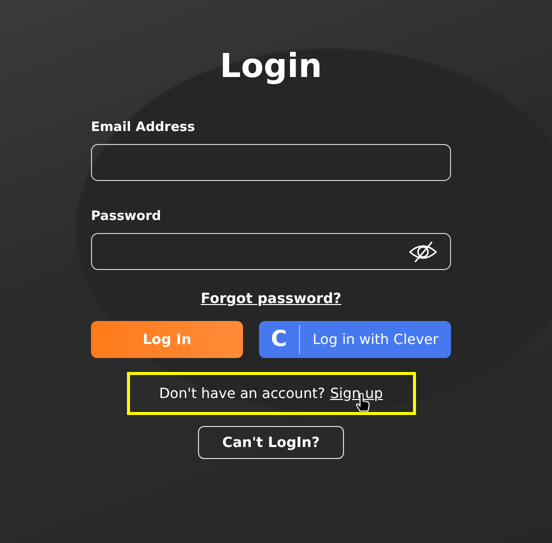 Image resolution: width=552 pixels, height=543 pixels. I want to click on clever-login-button: C Log in with Clever, so click(355, 339).